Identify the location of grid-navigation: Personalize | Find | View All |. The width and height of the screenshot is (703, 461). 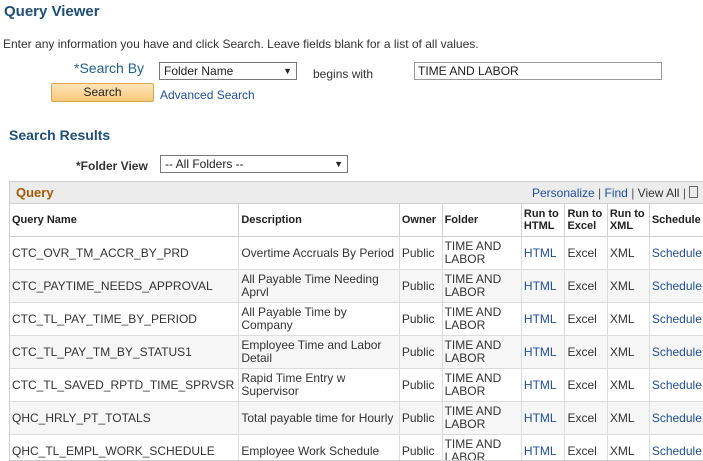
(615, 193).